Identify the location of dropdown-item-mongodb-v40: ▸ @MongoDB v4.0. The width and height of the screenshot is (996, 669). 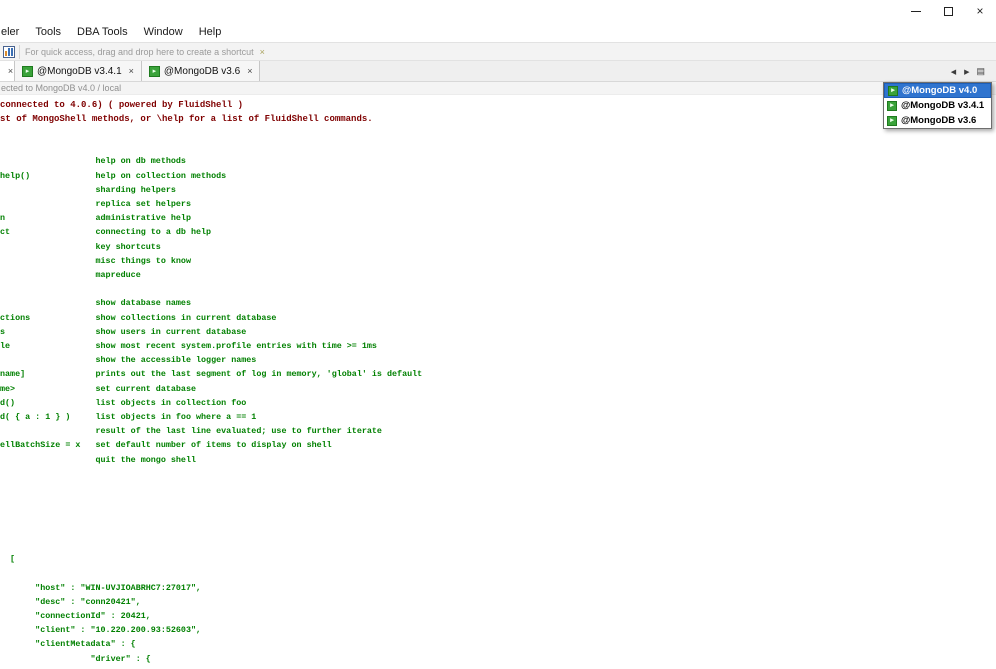
(937, 90).